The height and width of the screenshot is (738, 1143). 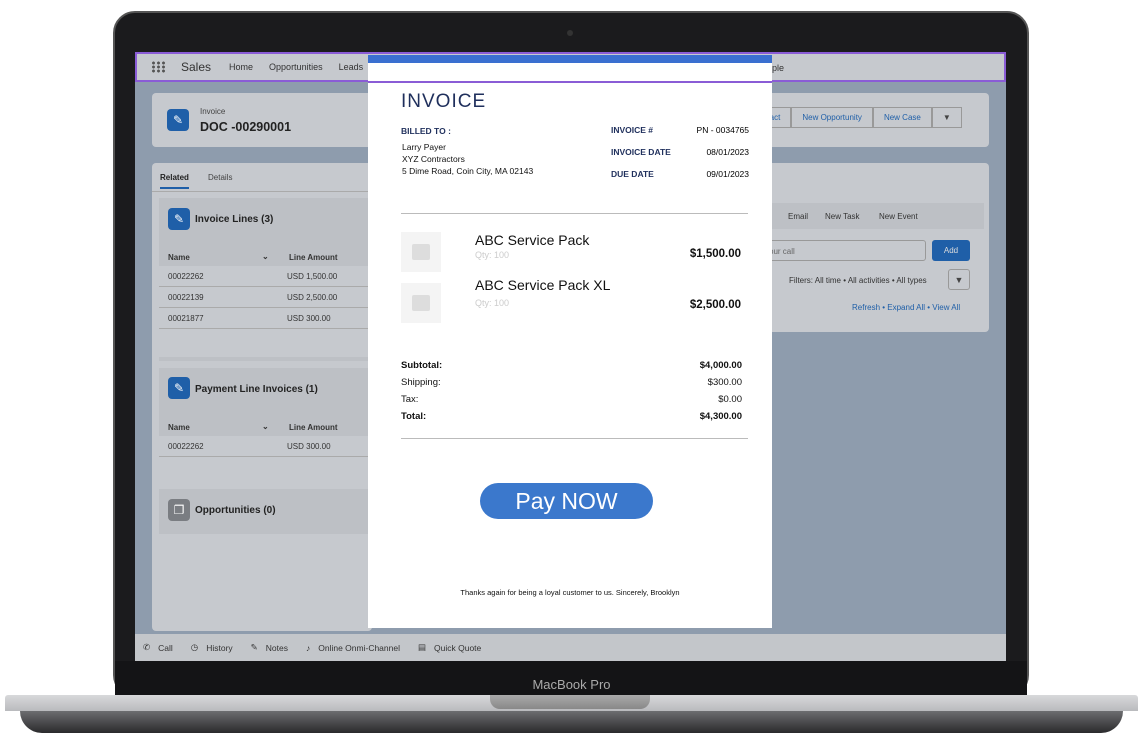 What do you see at coordinates (178, 120) in the screenshot?
I see `invoice-icon: ✎` at bounding box center [178, 120].